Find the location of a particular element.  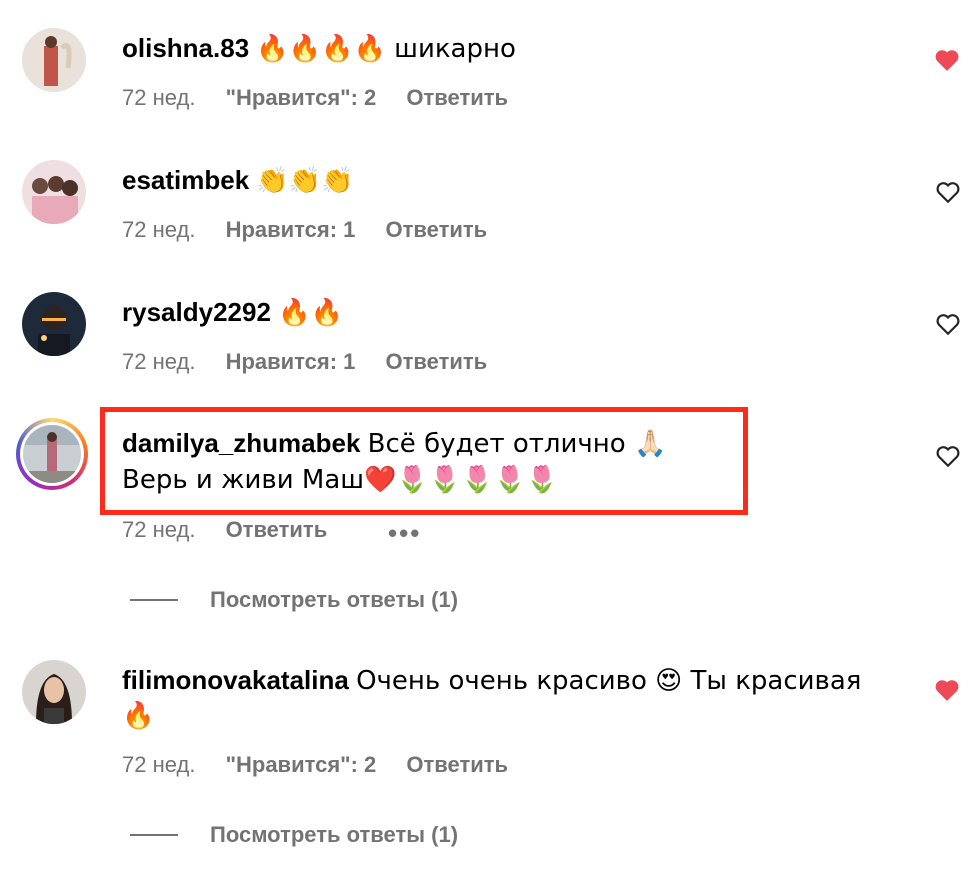

comment-text: 👏👏👏 is located at coordinates (305, 181).